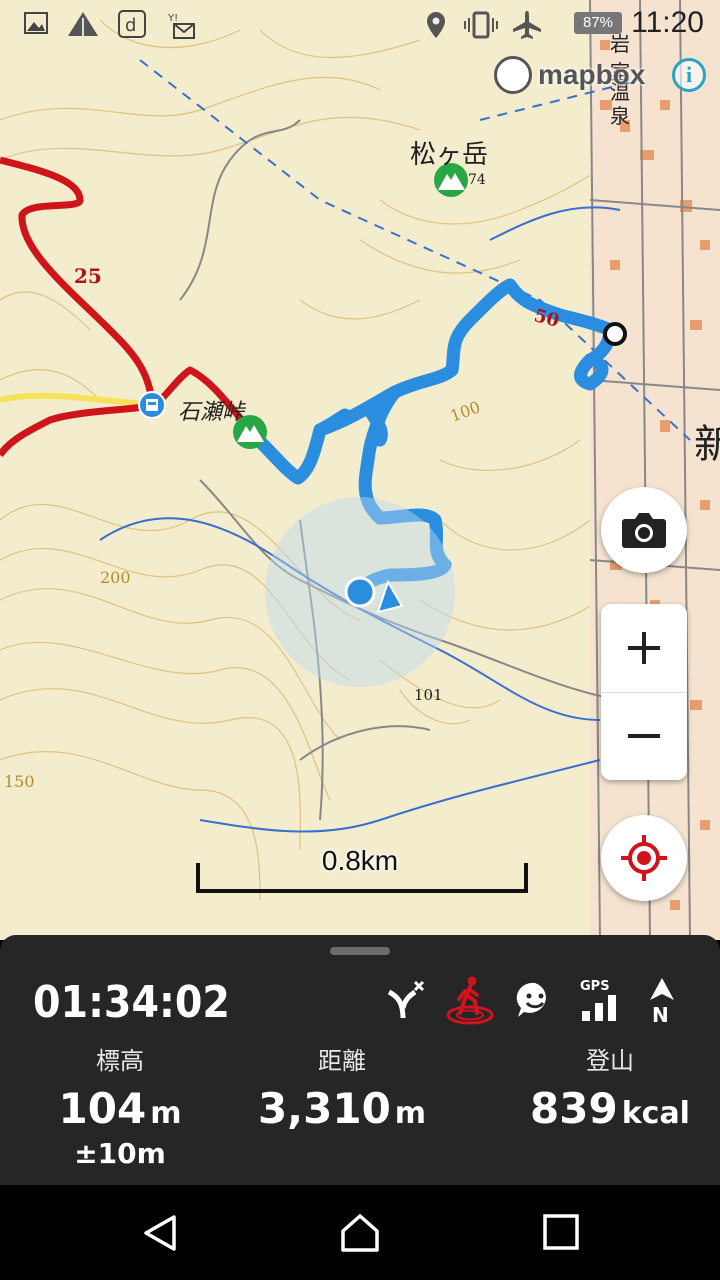 This screenshot has width=720, height=1280. I want to click on pass-label-ishigami: 石瀬峠, so click(211, 412).